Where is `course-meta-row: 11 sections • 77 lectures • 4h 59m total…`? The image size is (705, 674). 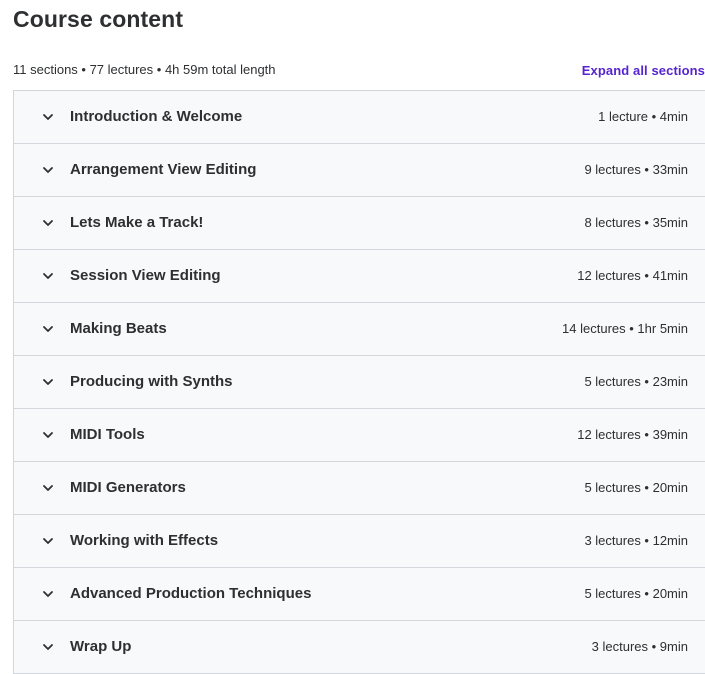
course-meta-row: 11 sections • 77 lectures • 4h 59m total… is located at coordinates (359, 70).